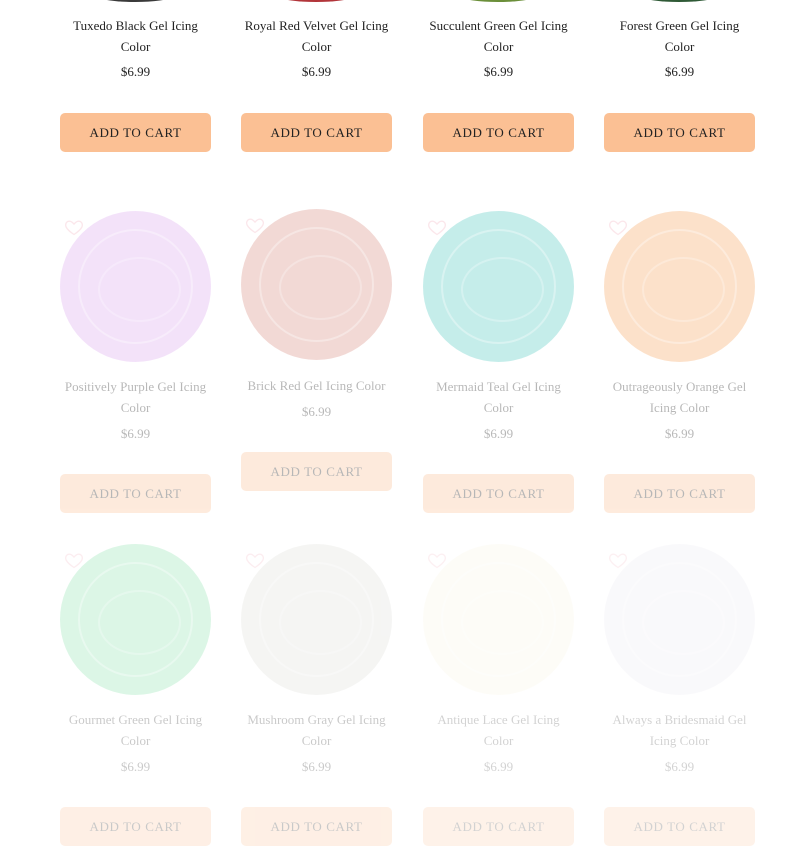  I want to click on product-name: Gourmet Green Gel Icing Color, so click(135, 730).